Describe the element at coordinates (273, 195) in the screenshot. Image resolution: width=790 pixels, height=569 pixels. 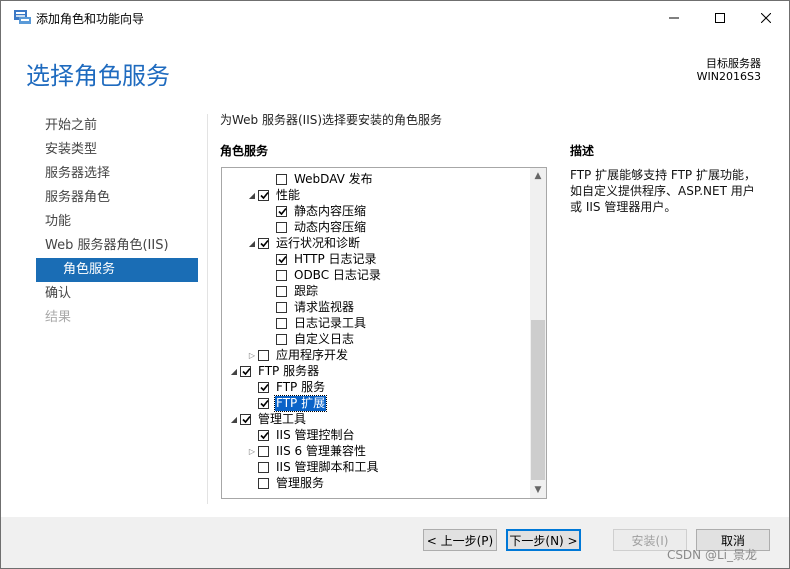
I see `tree-item: ◢ 性能` at that location.